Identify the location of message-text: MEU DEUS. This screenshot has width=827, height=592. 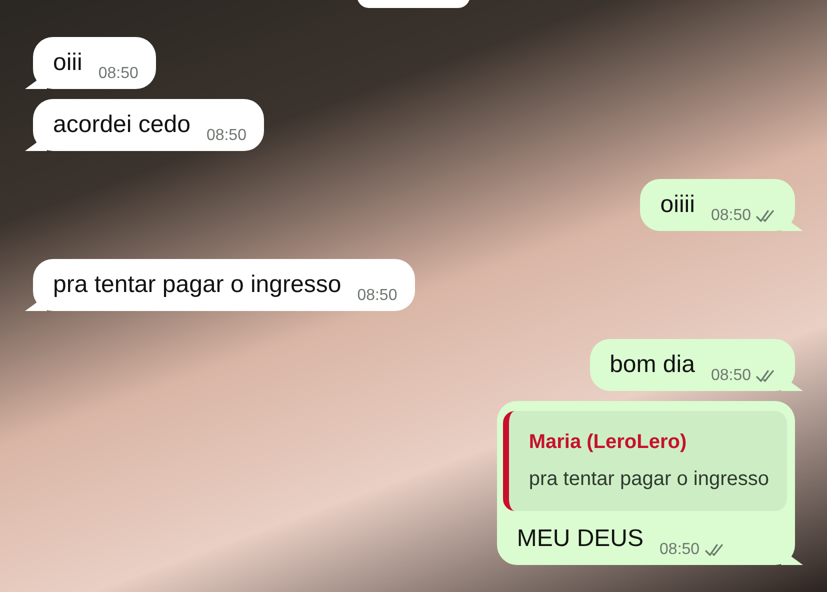
(580, 539).